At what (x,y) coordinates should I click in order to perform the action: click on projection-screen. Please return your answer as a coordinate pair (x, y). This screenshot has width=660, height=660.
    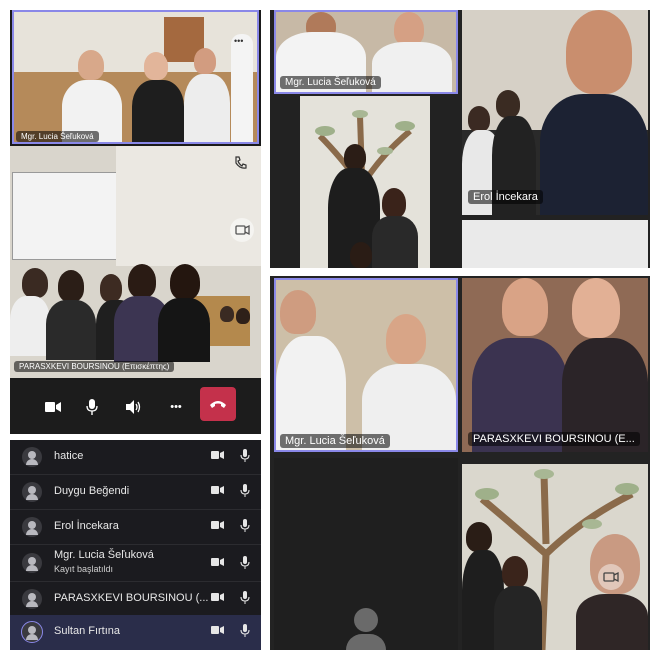
    Looking at the image, I should click on (65, 216).